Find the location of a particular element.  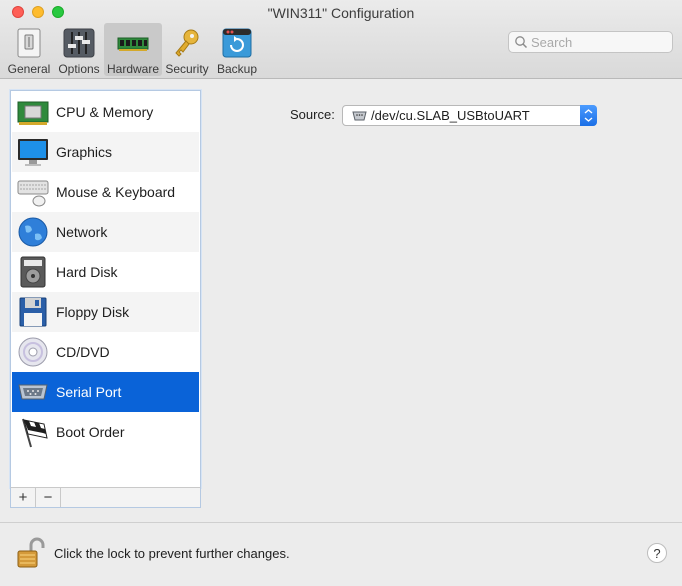

help-button: ? is located at coordinates (657, 553).